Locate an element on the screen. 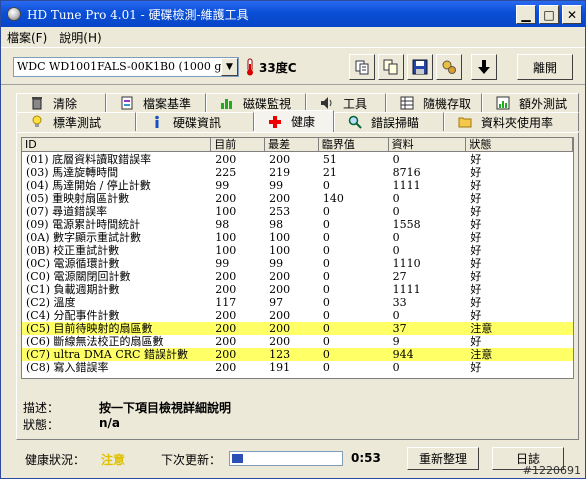  tab-file-benchmark: 檔案基準 is located at coordinates (156, 102).